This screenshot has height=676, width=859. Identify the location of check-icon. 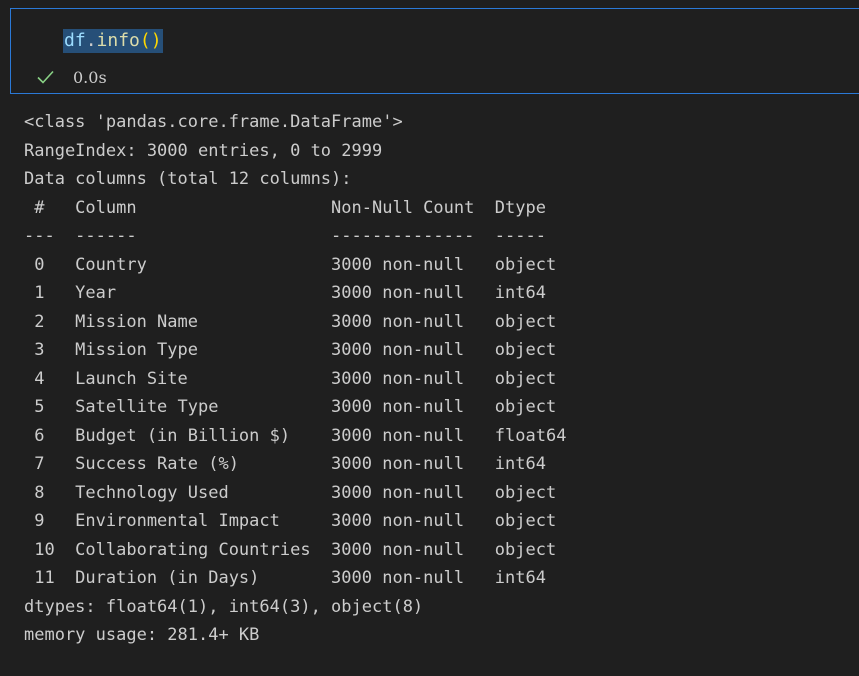
(45, 77).